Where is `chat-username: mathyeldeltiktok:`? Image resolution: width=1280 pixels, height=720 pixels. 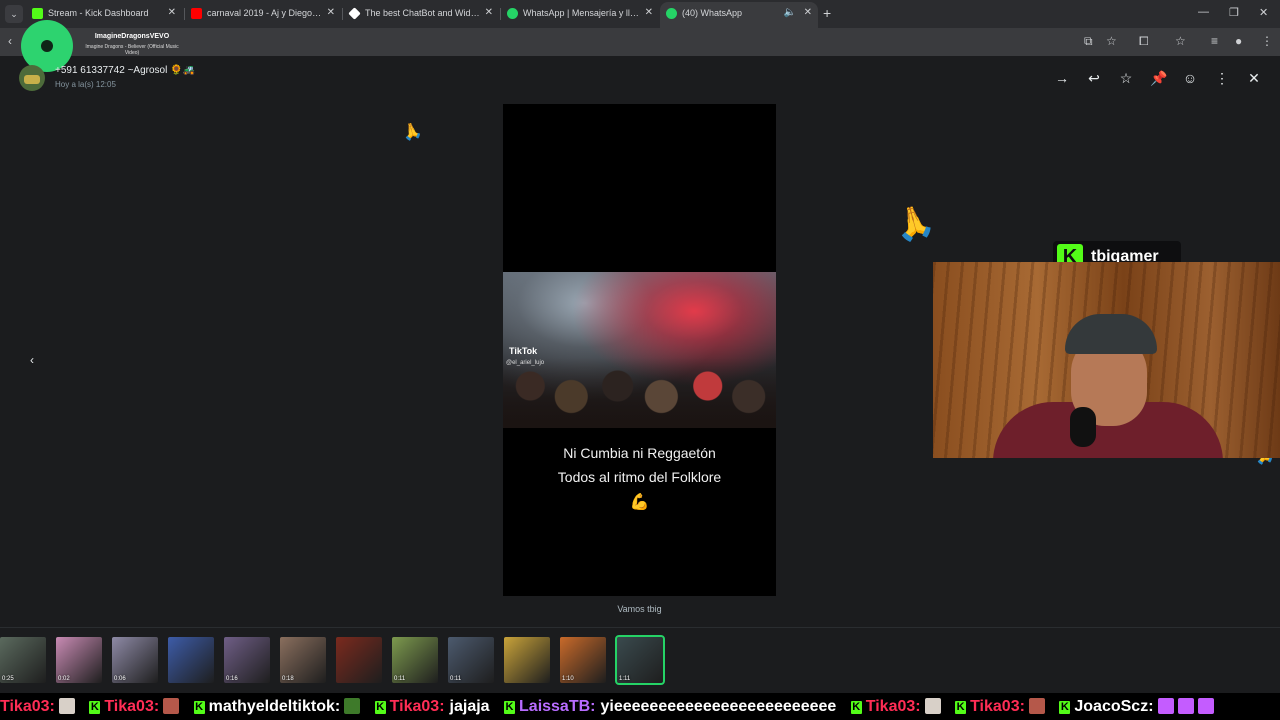
chat-username: mathyeldeltiktok: is located at coordinates (274, 706).